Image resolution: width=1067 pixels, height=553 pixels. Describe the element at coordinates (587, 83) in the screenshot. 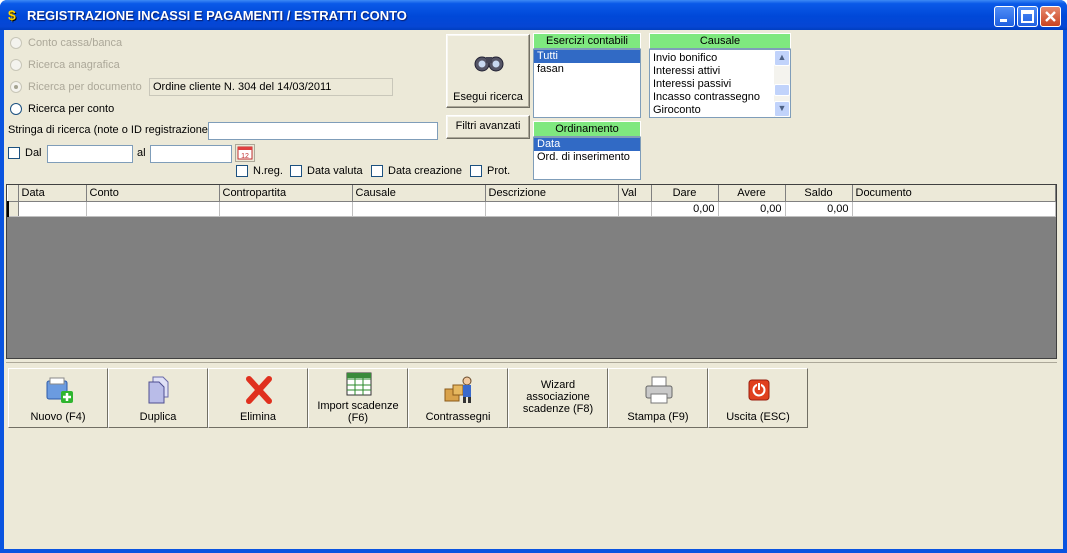

I see `esercizi-list: Tutti fasan` at that location.